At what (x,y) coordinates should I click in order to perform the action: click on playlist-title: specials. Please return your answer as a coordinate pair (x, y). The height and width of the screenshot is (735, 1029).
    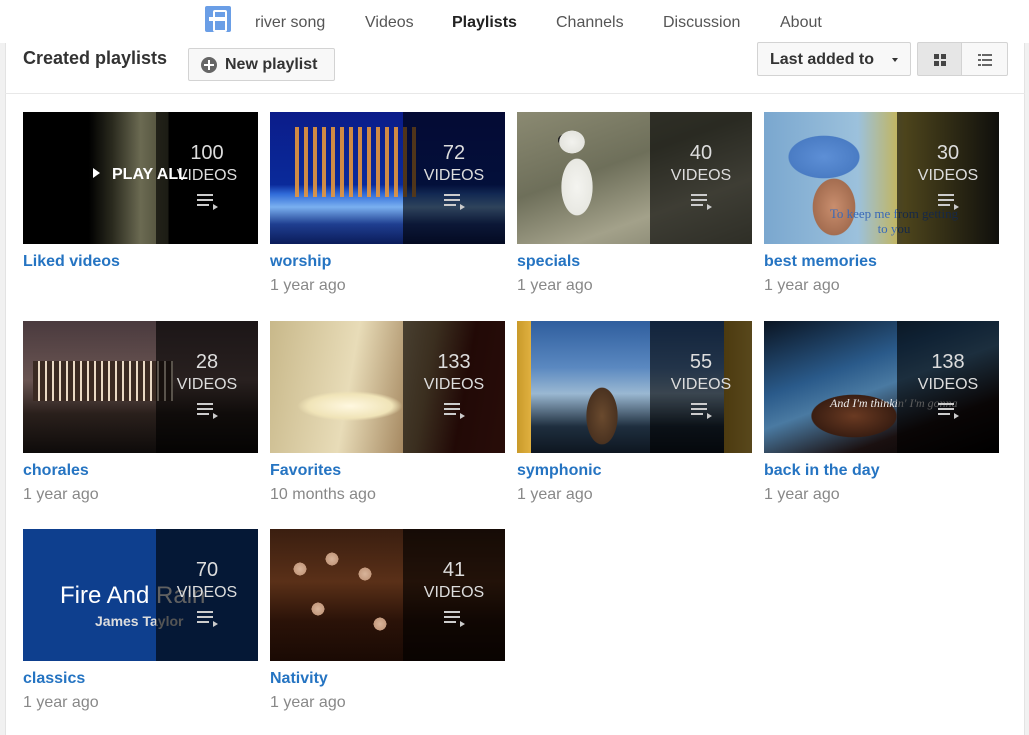
    Looking at the image, I should click on (548, 262).